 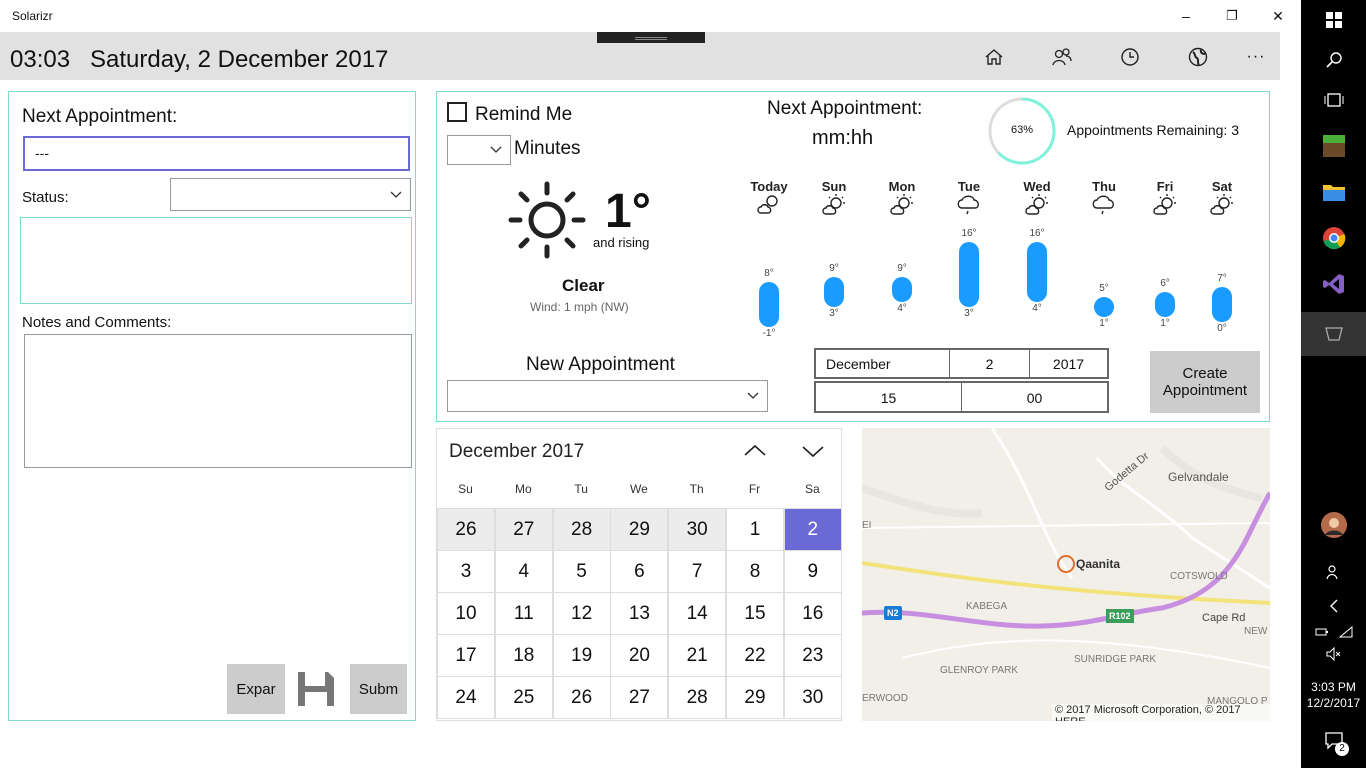 I want to click on notes-label: Notes and Comments:, so click(x=97, y=322).